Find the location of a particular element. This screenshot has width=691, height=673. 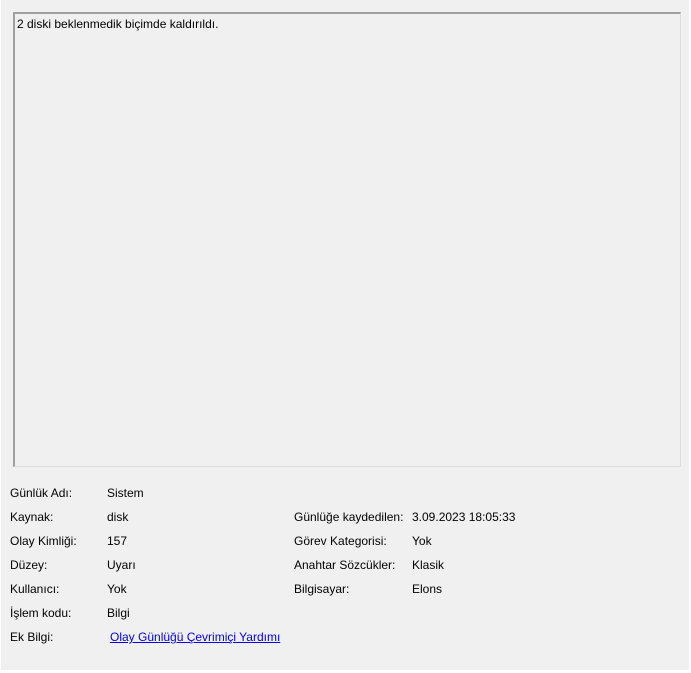

source-value: disk is located at coordinates (118, 517).